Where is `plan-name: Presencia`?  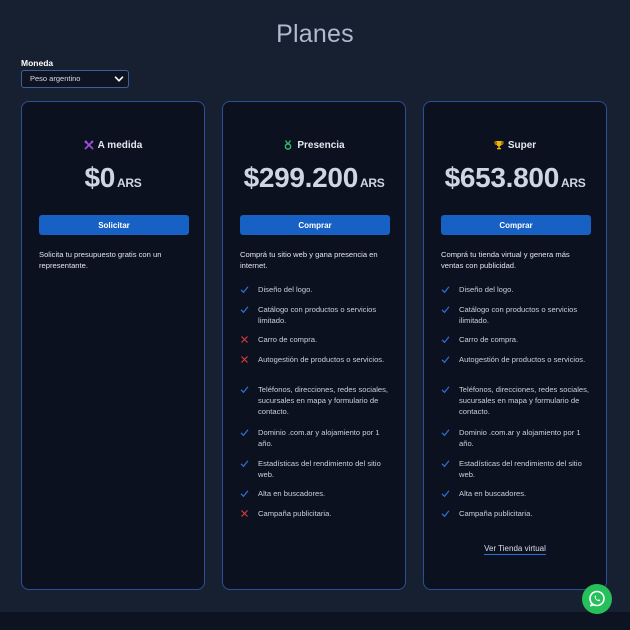 plan-name: Presencia is located at coordinates (314, 145).